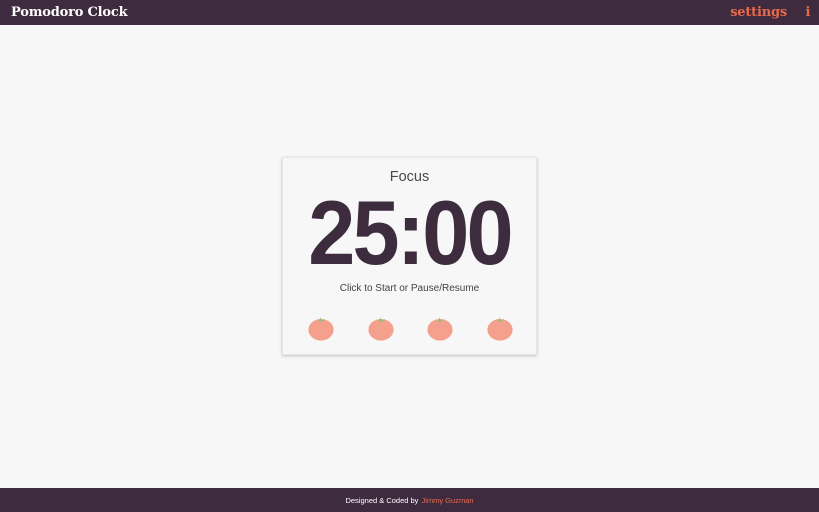 This screenshot has width=819, height=512. I want to click on app-title: Pomodoro Clock, so click(69, 12).